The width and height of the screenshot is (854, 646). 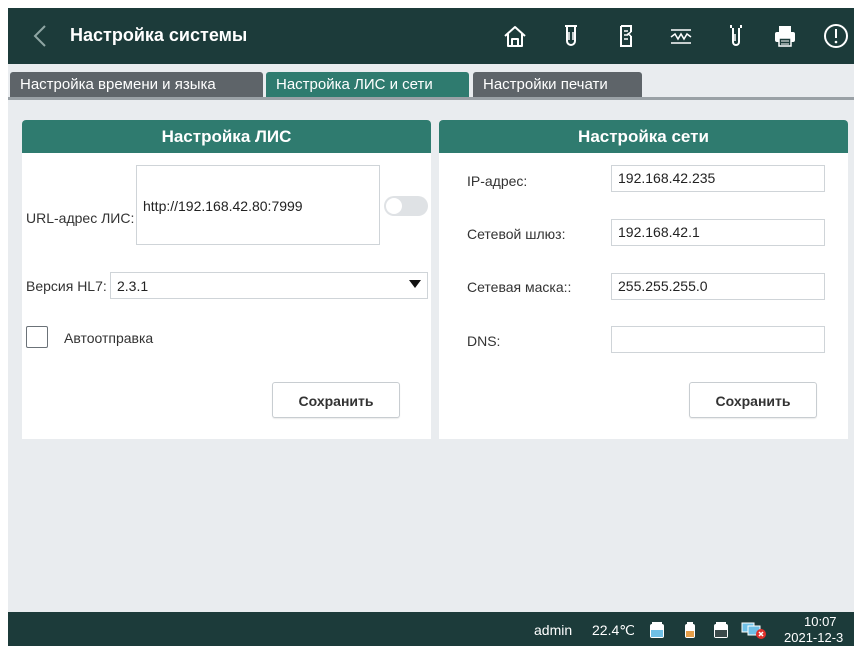 What do you see at coordinates (269, 285) in the screenshot?
I see `hl7-version-select: 2.3.1` at bounding box center [269, 285].